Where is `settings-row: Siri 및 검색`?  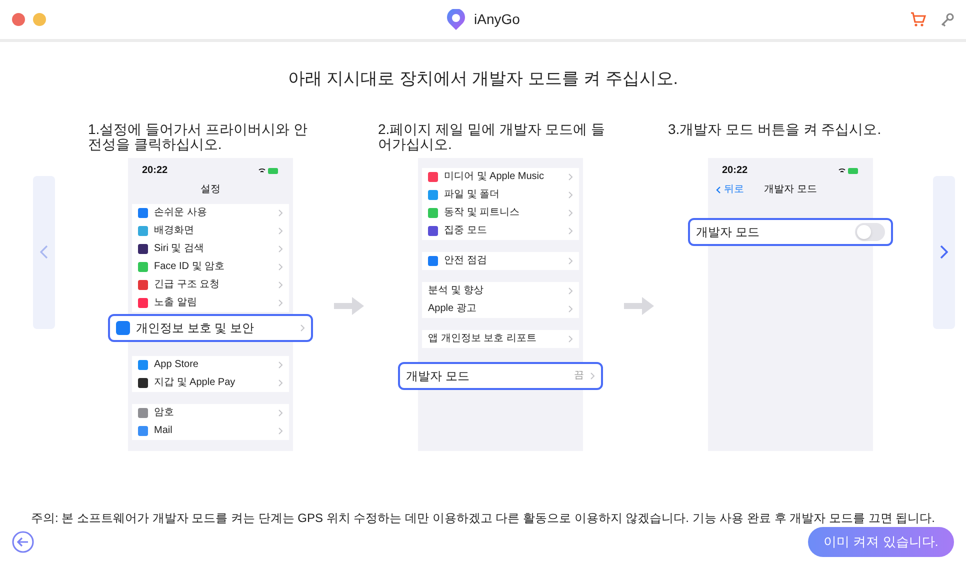
settings-row: Siri 및 검색 is located at coordinates (210, 249).